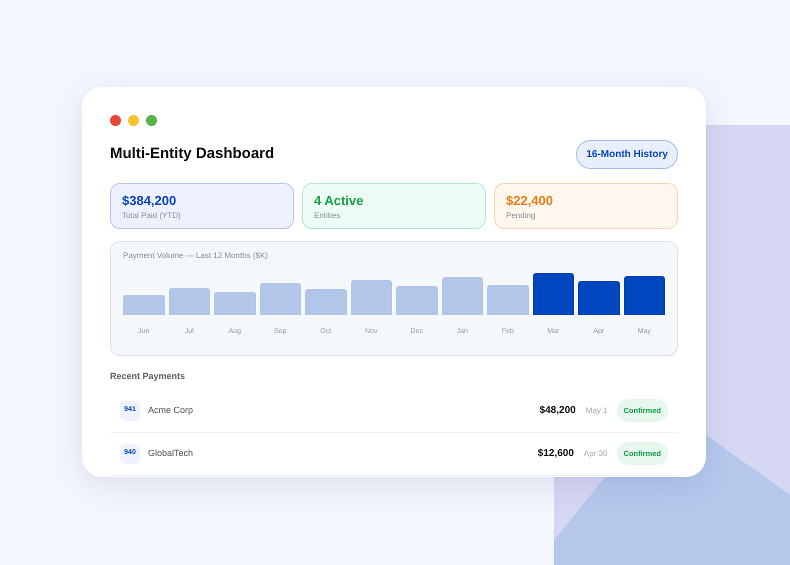 Image resolution: width=790 pixels, height=565 pixels. I want to click on payment-date: Apr 30, so click(596, 454).